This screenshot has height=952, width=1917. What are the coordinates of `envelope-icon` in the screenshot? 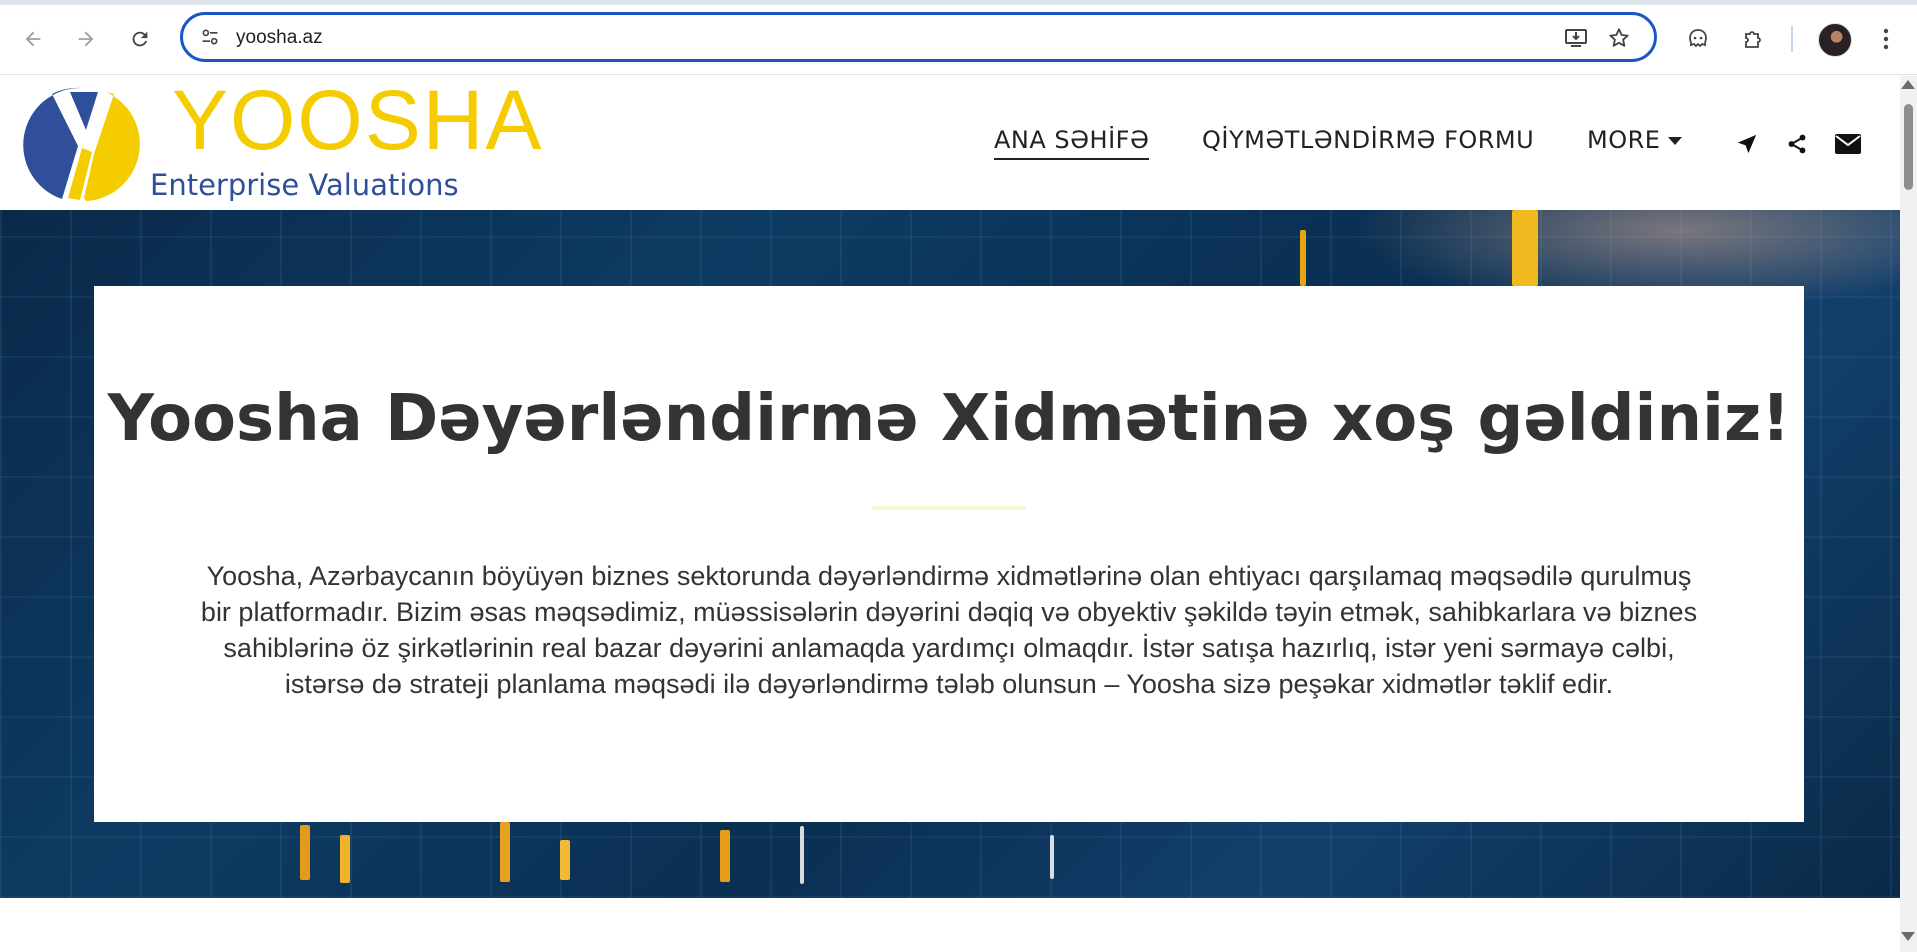 It's located at (1848, 144).